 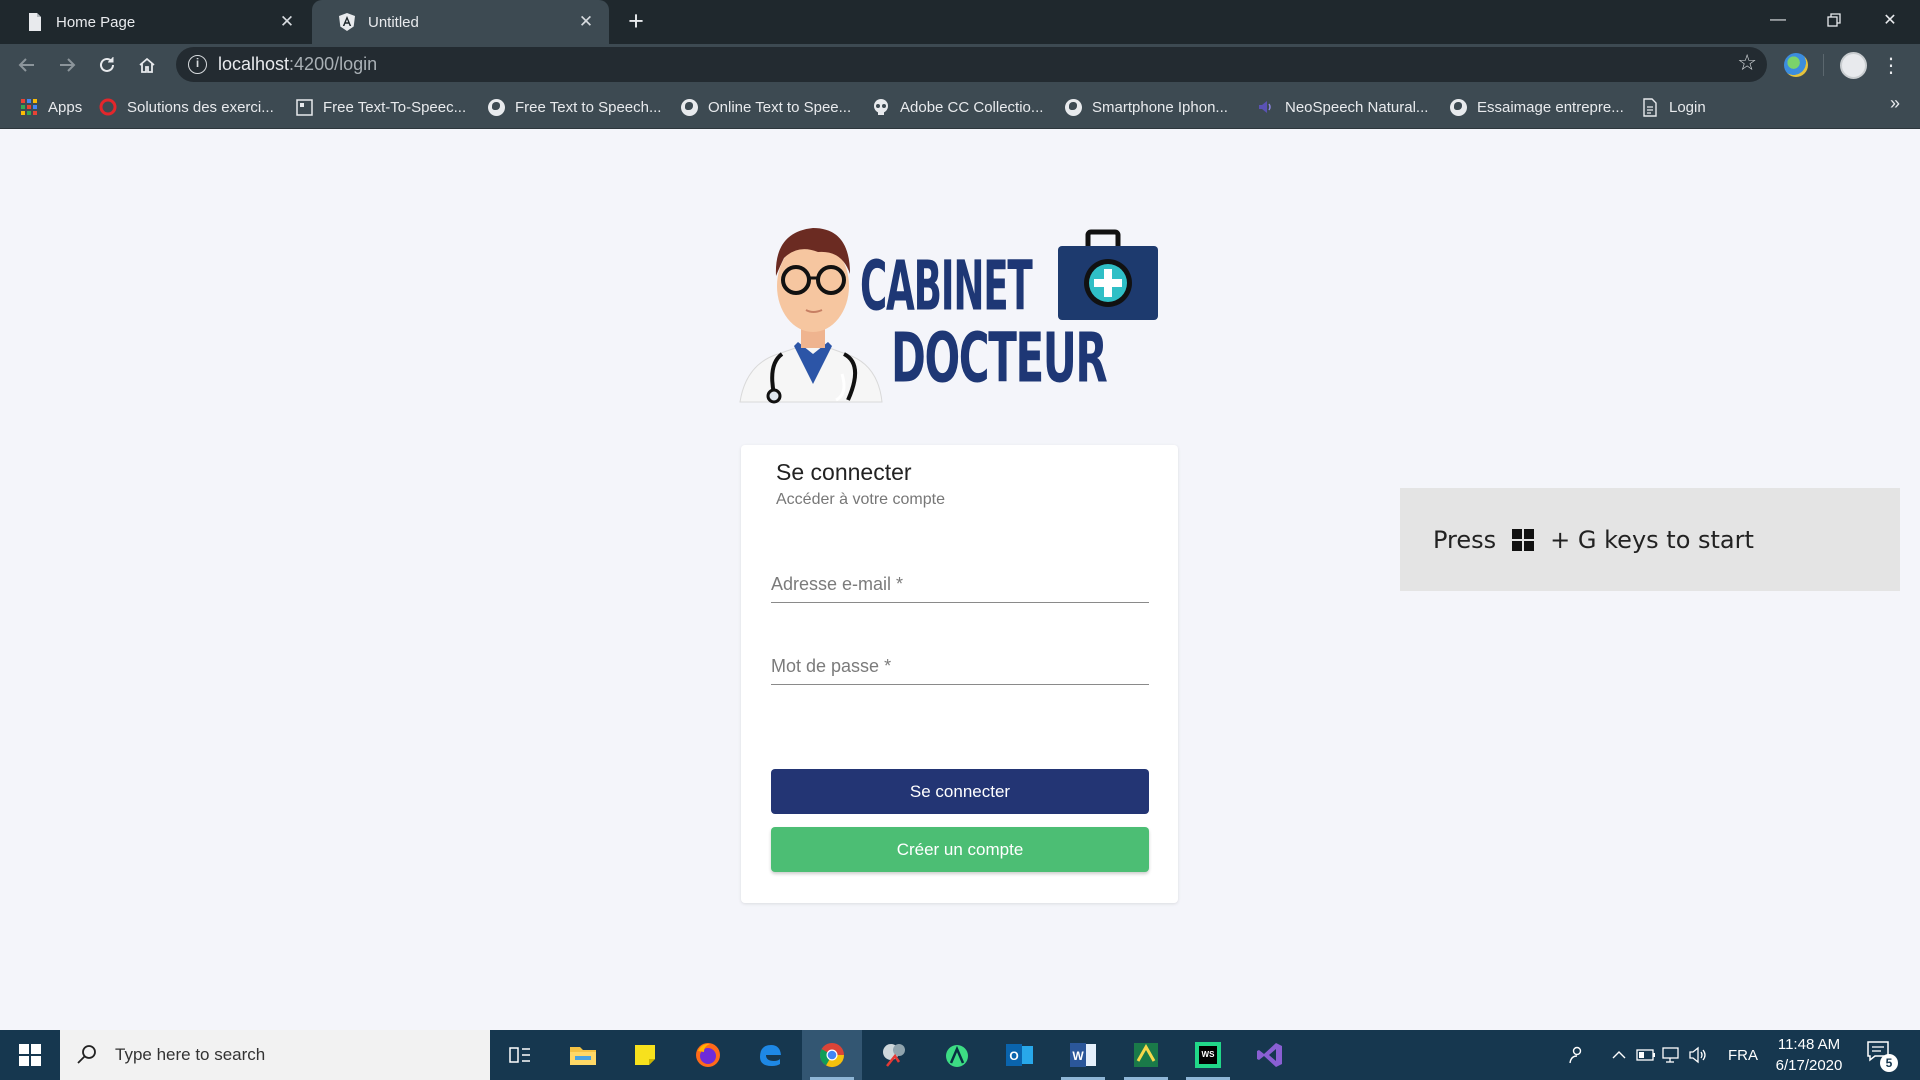 What do you see at coordinates (844, 472) in the screenshot?
I see `login-title: Se connecter` at bounding box center [844, 472].